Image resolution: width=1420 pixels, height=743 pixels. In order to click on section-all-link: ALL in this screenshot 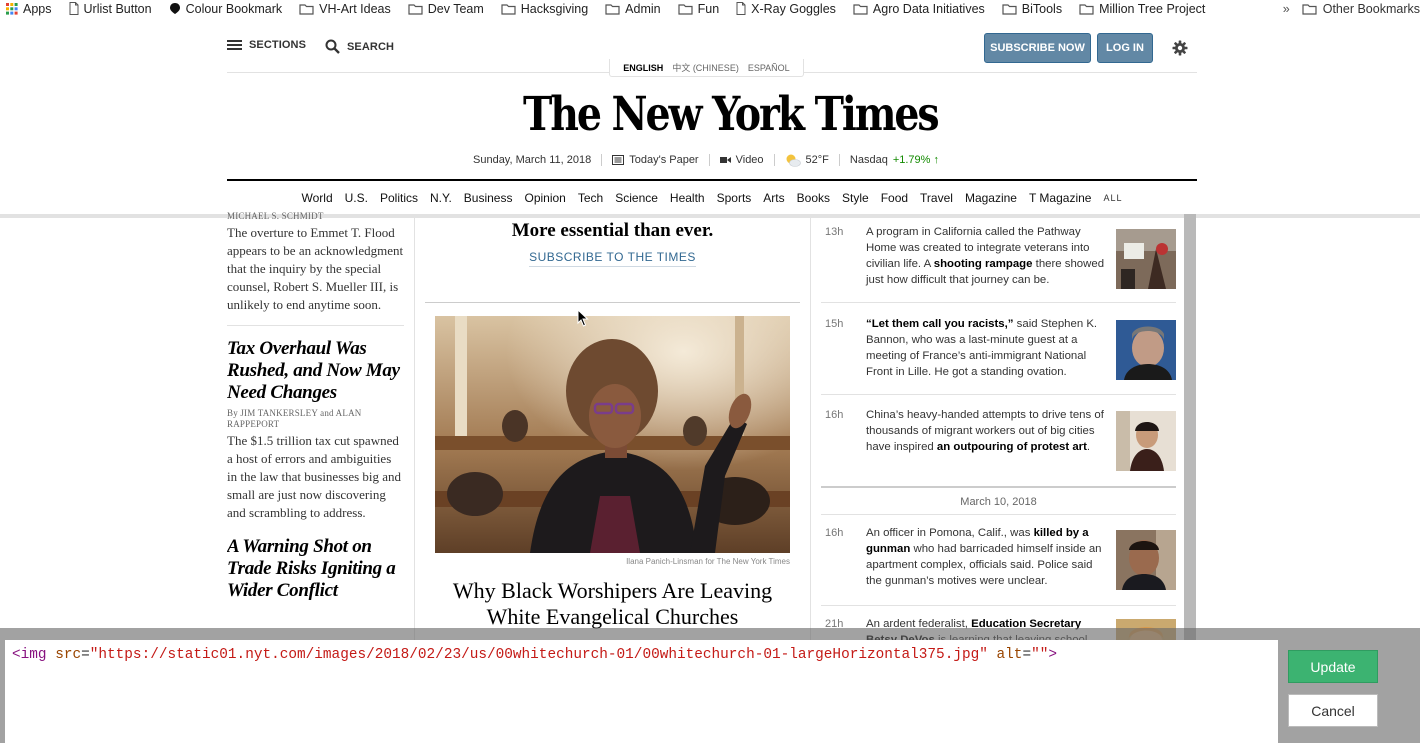, I will do `click(1112, 199)`.